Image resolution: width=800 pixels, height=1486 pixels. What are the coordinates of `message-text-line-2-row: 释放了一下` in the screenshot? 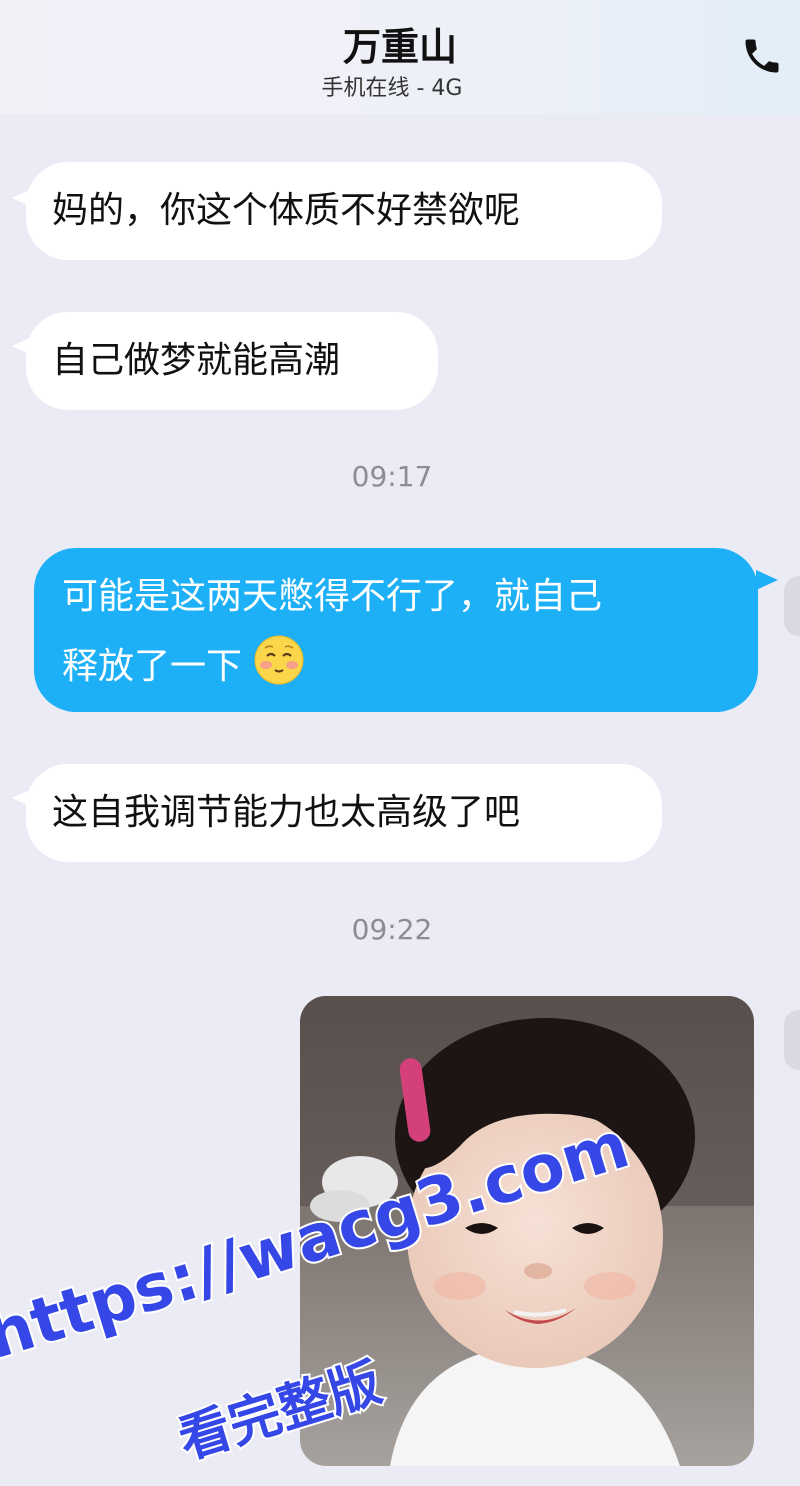 It's located at (183, 663).